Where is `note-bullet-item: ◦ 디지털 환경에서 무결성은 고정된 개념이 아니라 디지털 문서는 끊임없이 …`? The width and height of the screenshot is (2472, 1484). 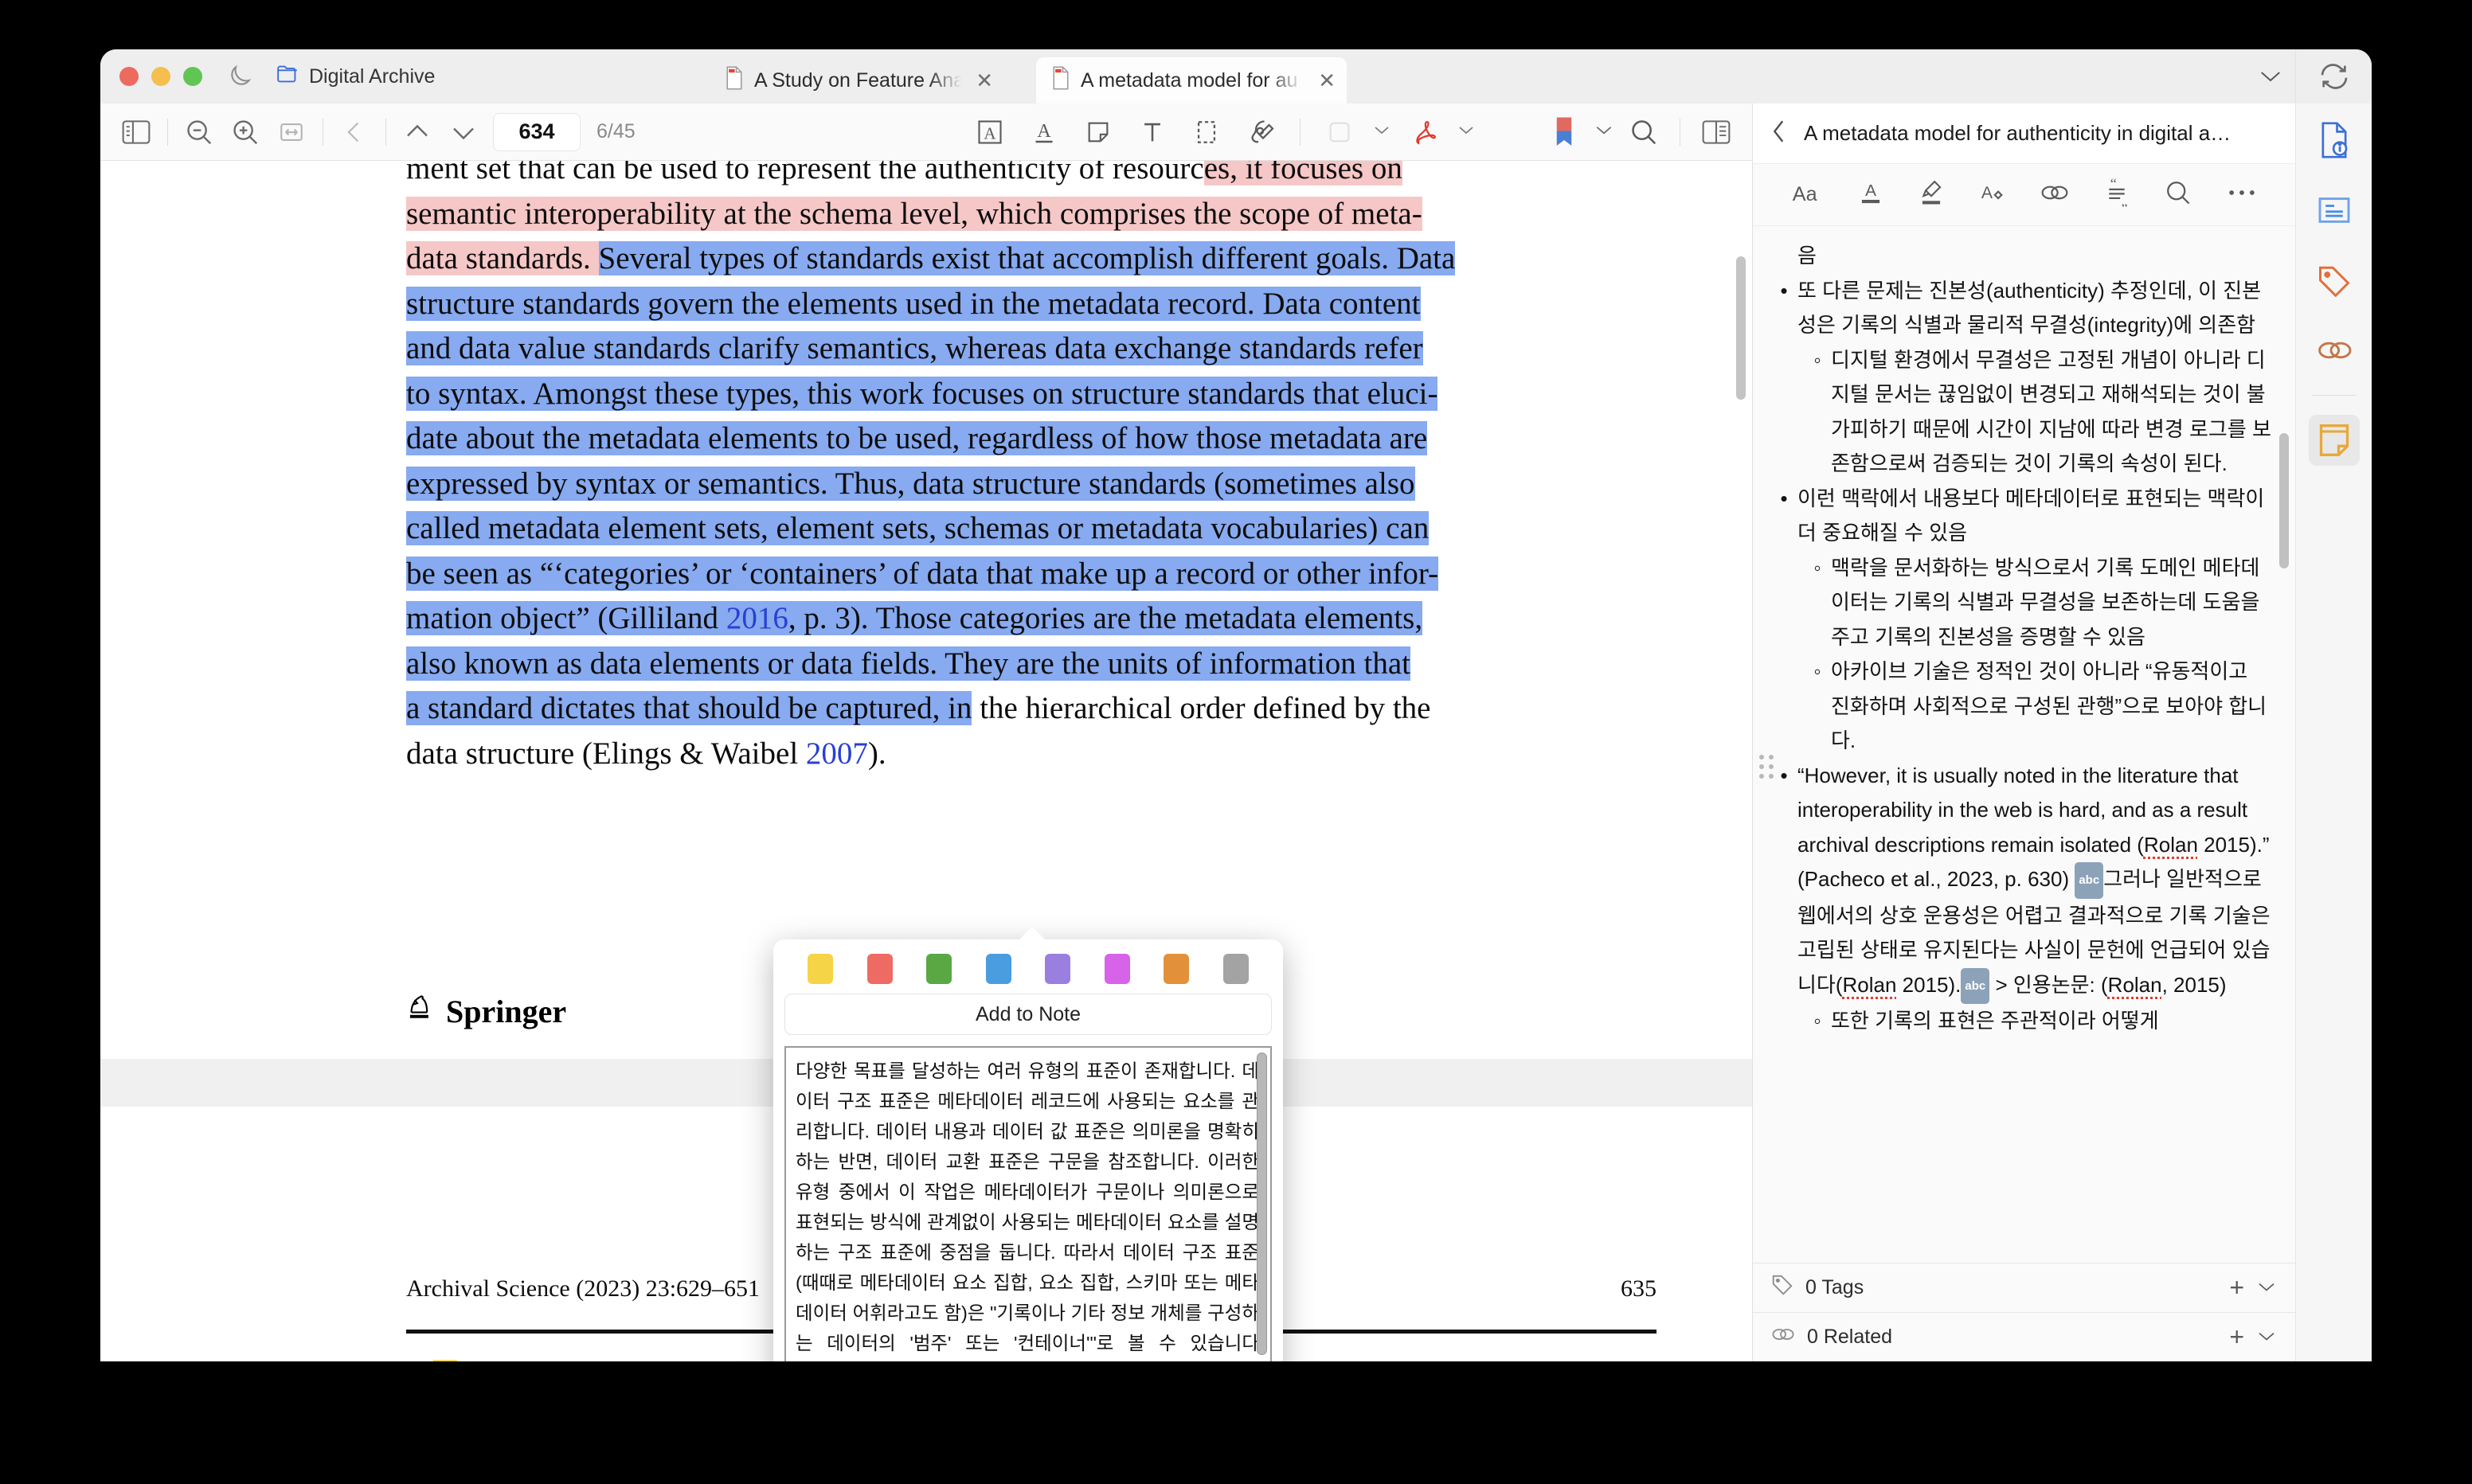 note-bullet-item: ◦ 디지털 환경에서 무결성은 고정된 개념이 아니라 디지털 문서는 끊임없이 … is located at coordinates (2020, 412).